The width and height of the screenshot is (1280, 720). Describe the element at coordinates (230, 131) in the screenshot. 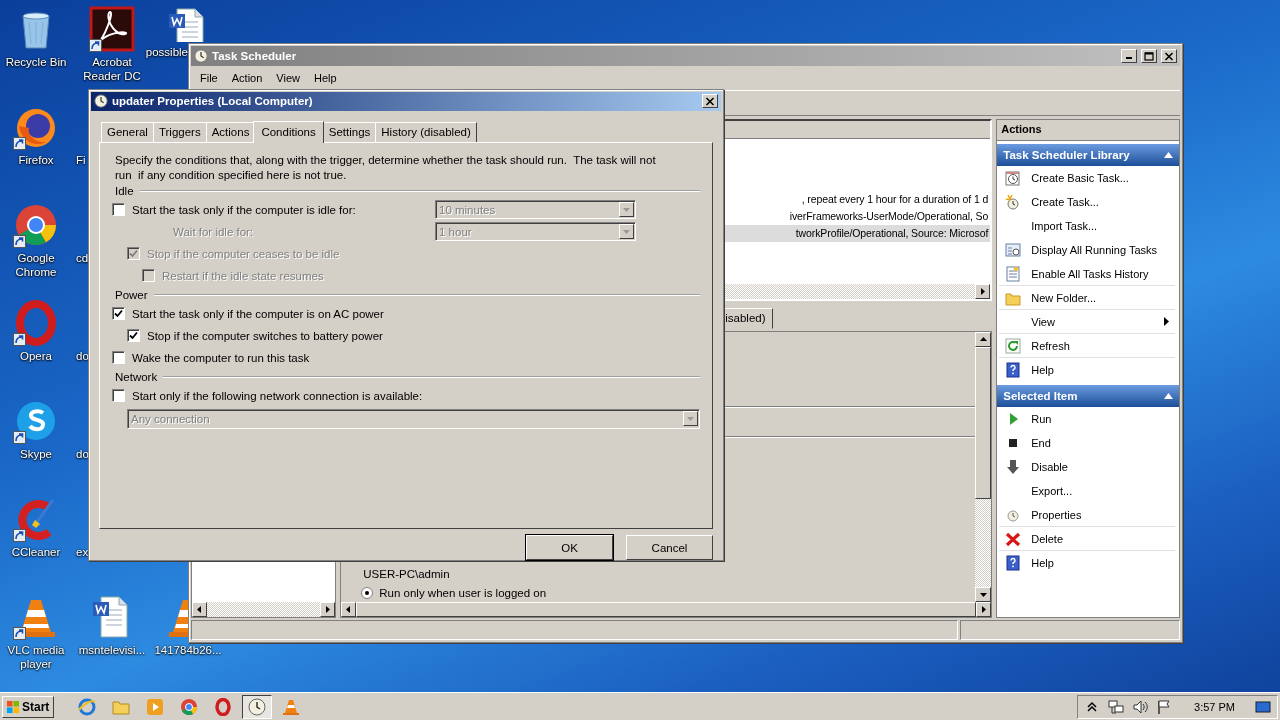

I see `tab: Actions` at that location.